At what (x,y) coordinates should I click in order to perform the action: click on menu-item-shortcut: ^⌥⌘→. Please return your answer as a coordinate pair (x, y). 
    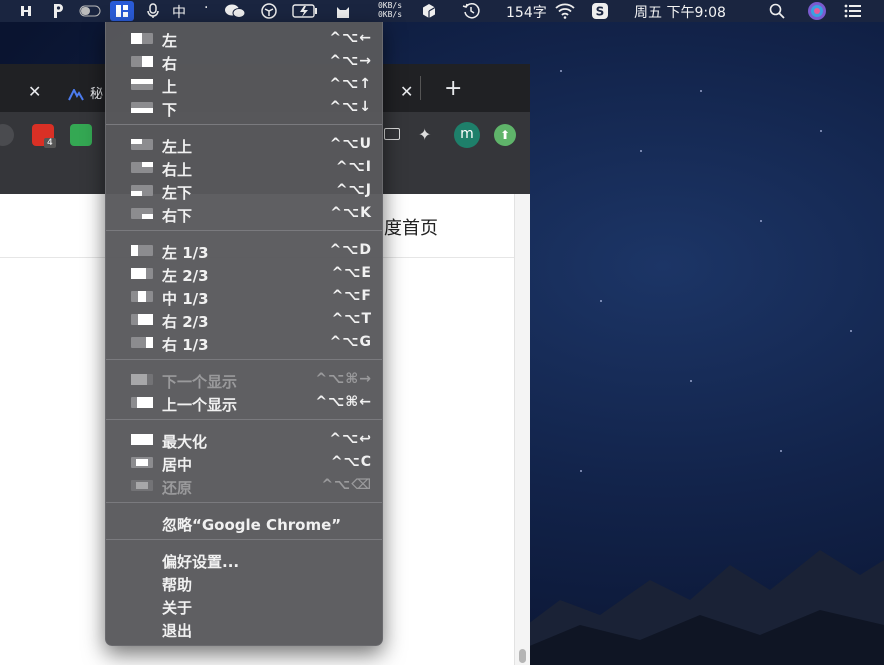
    Looking at the image, I should click on (343, 379).